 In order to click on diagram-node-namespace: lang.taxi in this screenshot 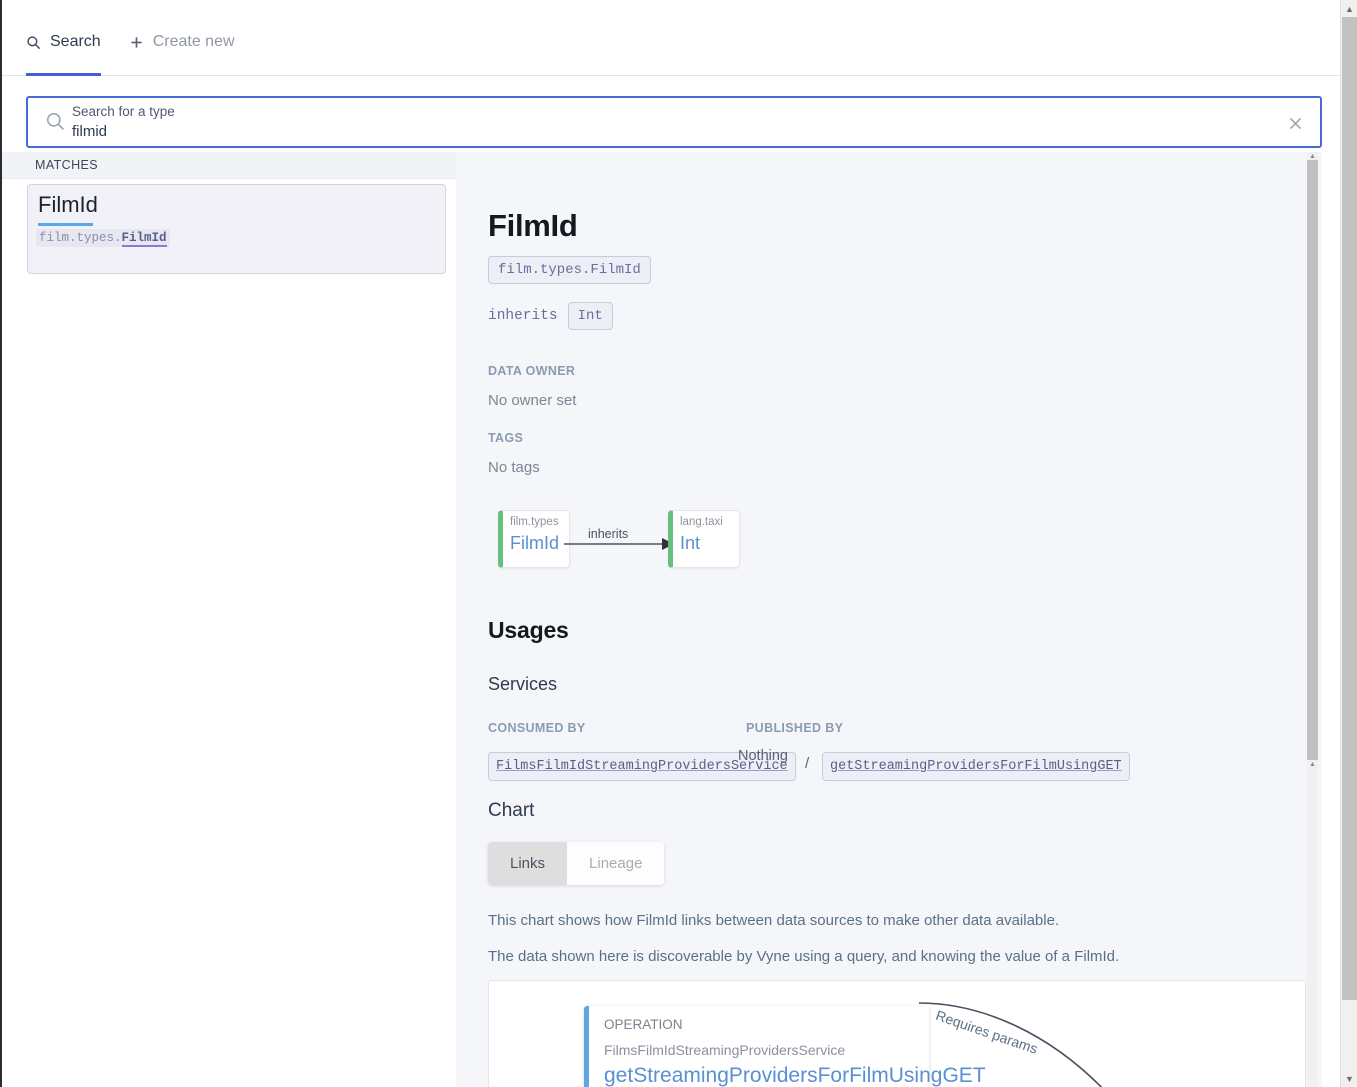, I will do `click(701, 522)`.